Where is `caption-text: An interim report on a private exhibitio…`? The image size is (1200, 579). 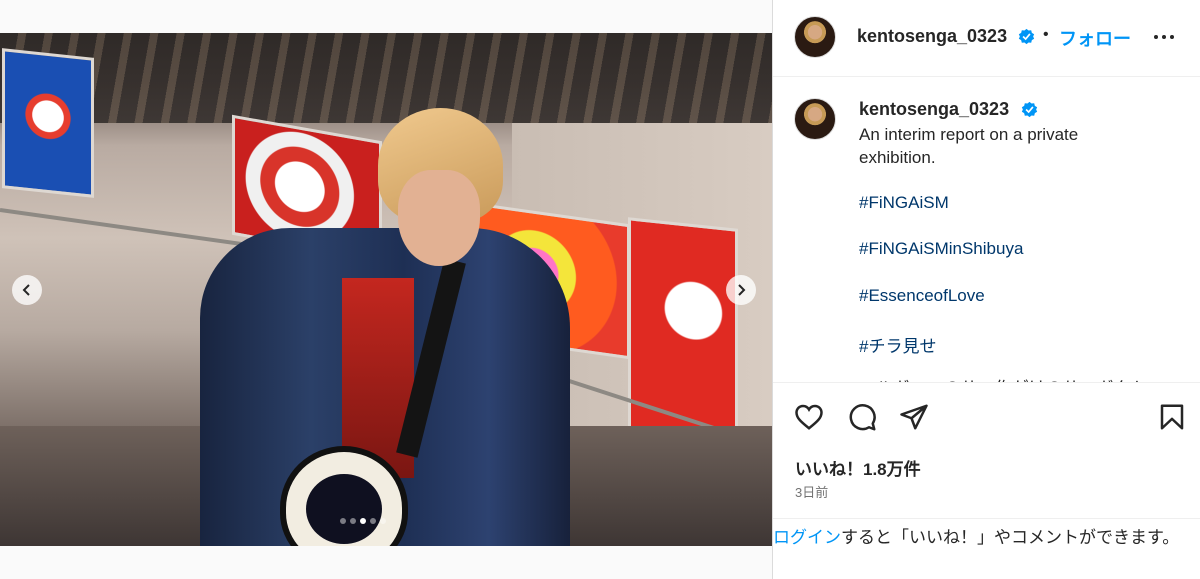
caption-text: An interim report on a private exhibitio… is located at coordinates (969, 146).